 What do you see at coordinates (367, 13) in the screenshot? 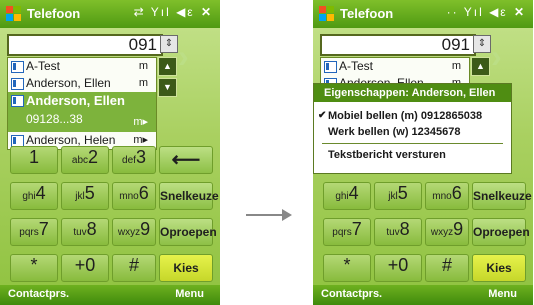
I see `app-title: Telefoon` at bounding box center [367, 13].